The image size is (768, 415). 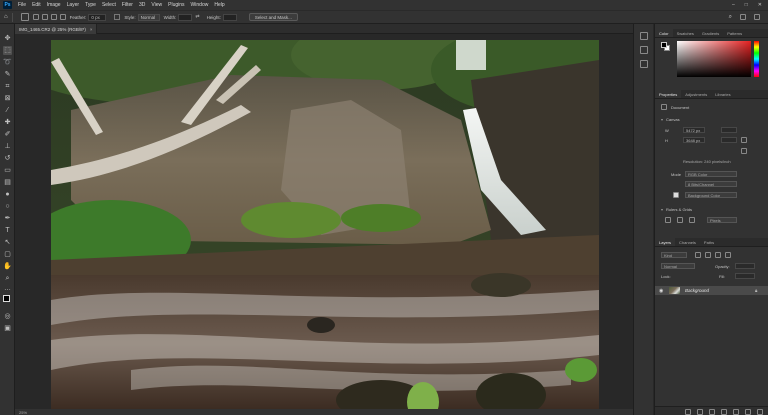 I want to click on foreground-color-swatch, so click(x=6, y=298).